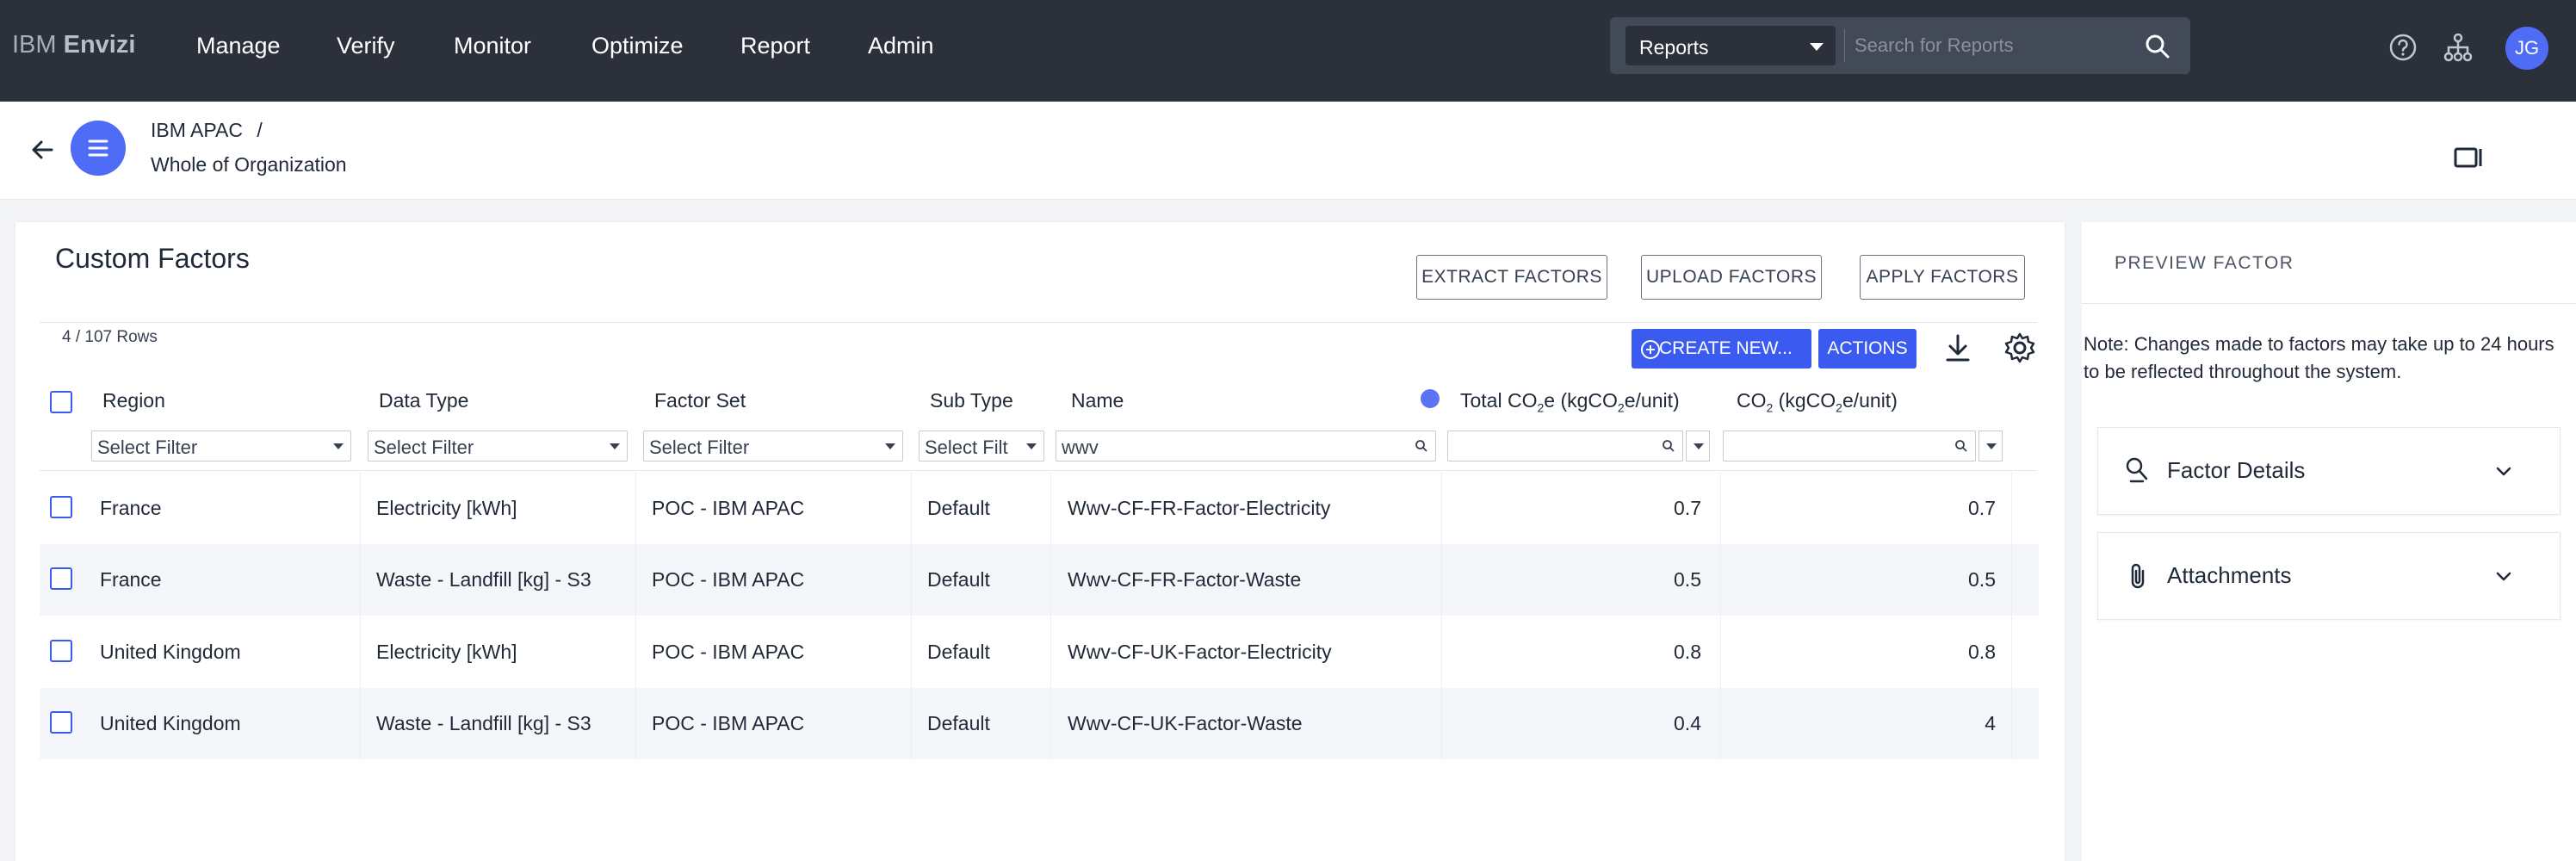 Image resolution: width=2576 pixels, height=861 pixels. I want to click on download-icon, so click(1958, 348).